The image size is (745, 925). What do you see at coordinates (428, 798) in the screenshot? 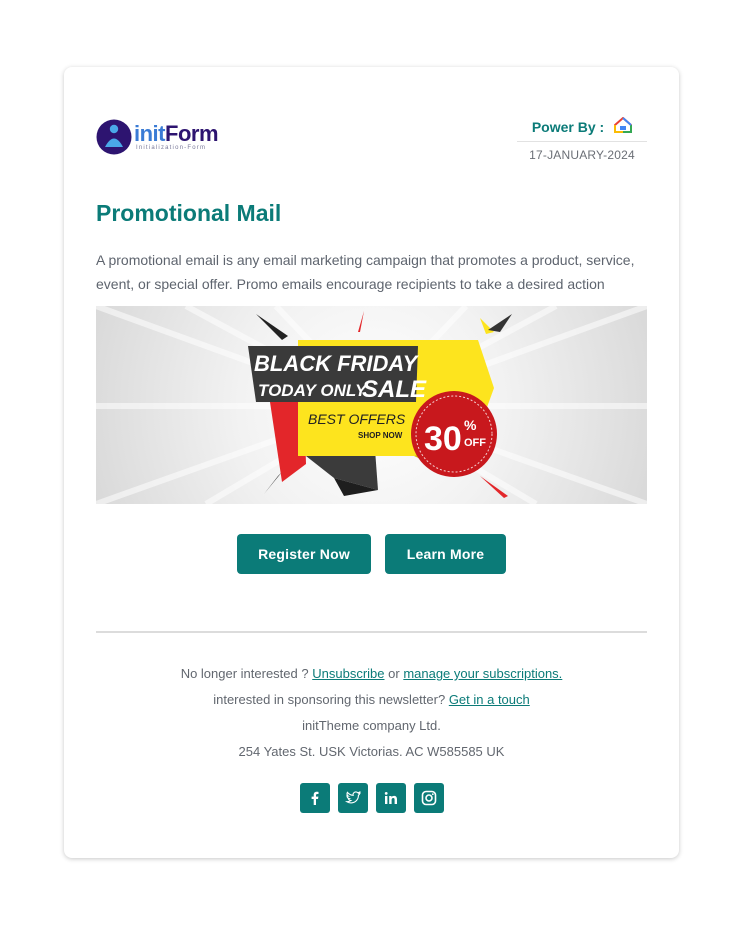
I see `instagram-icon` at bounding box center [428, 798].